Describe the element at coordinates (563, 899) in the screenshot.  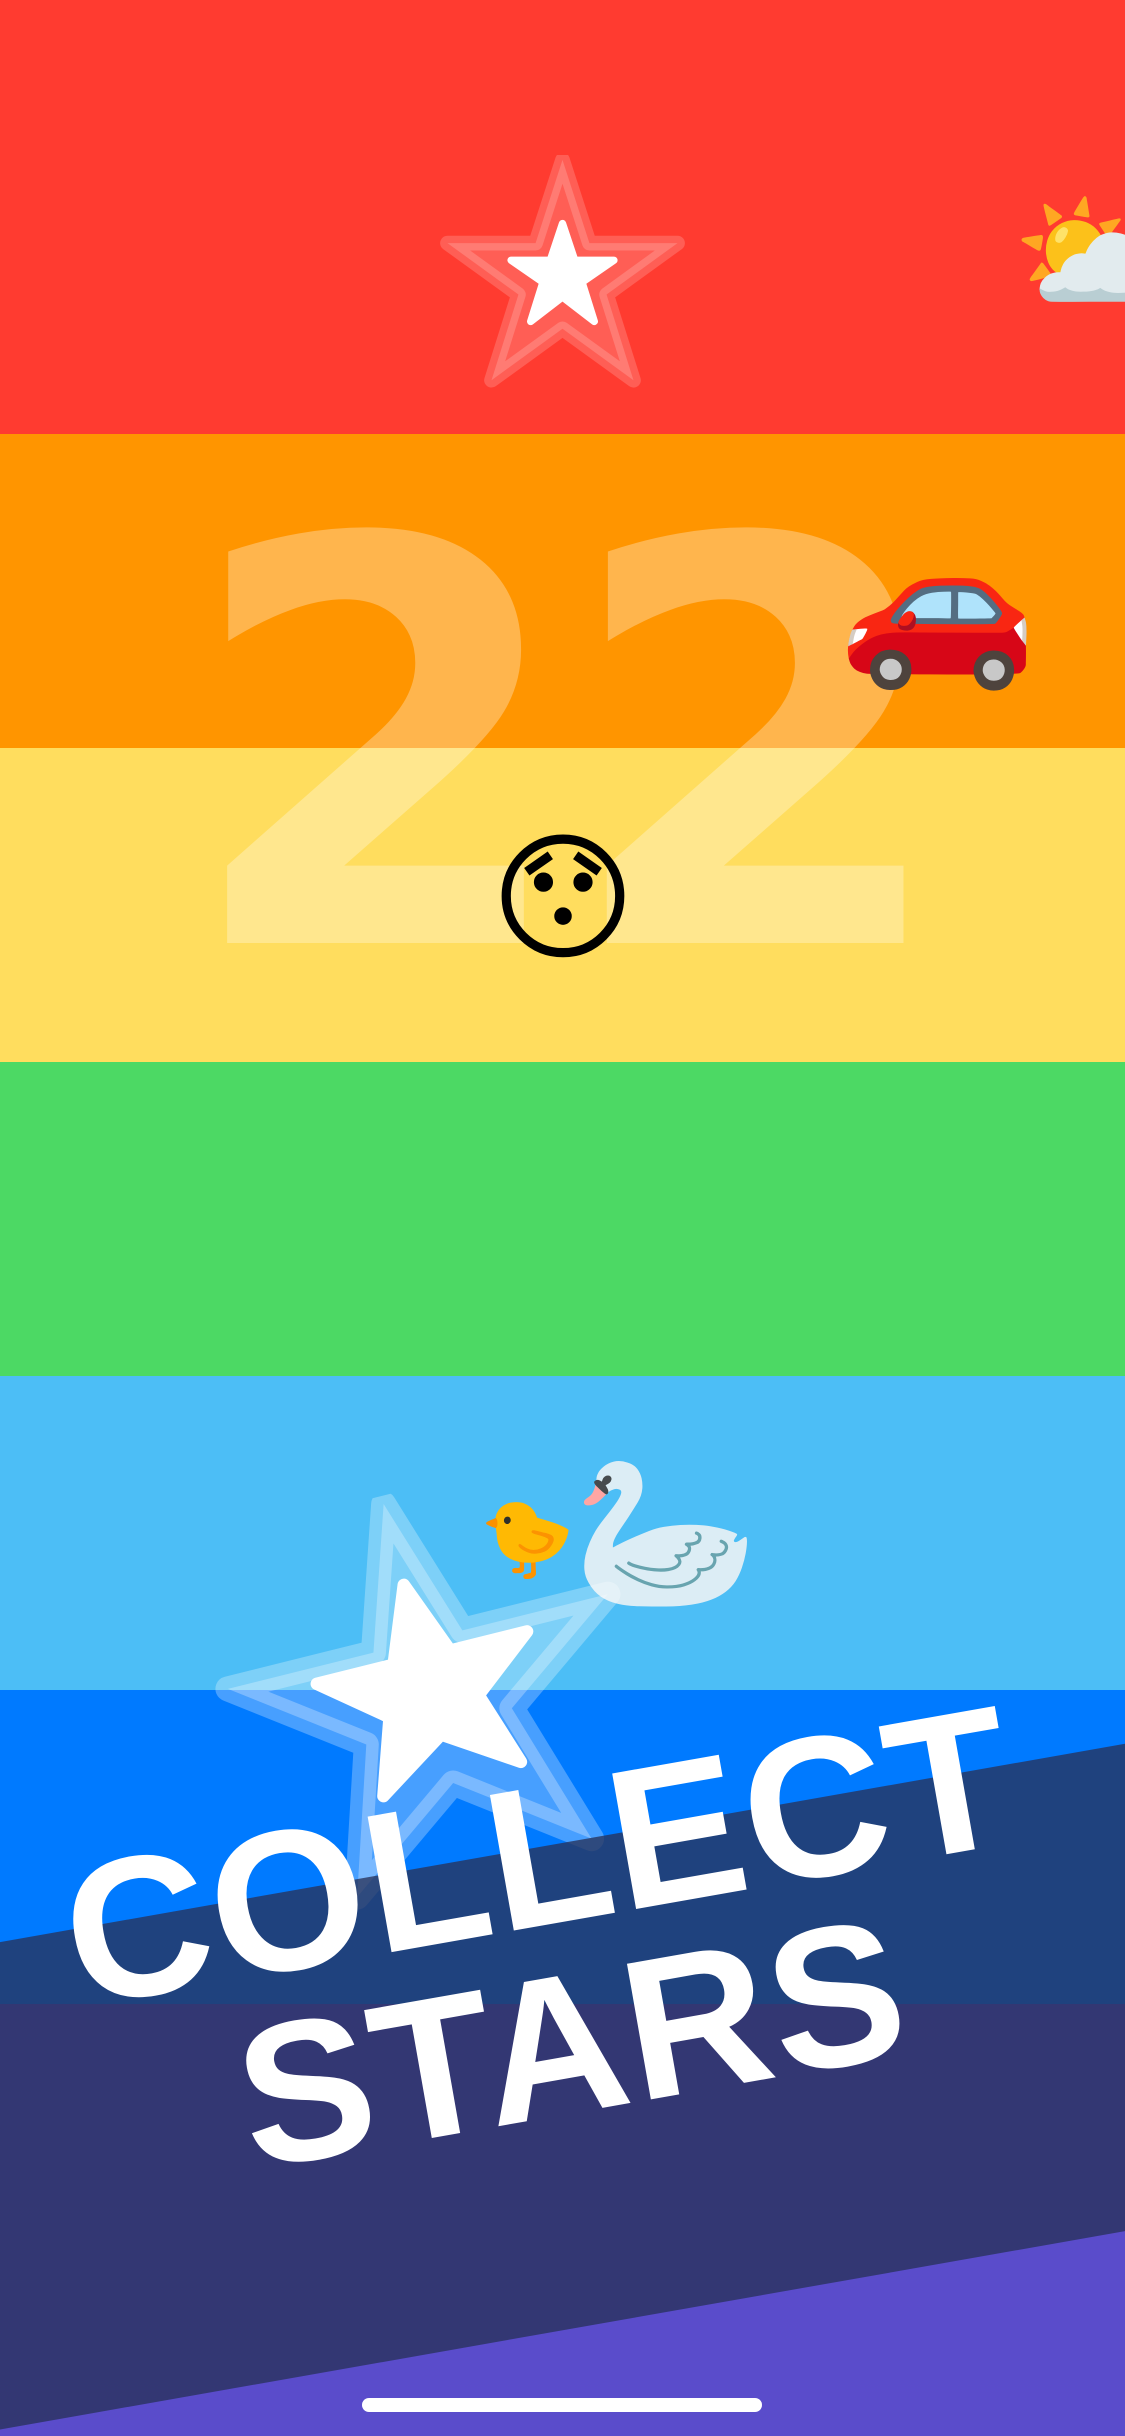
I see `hushed-face-icon: 😯` at that location.